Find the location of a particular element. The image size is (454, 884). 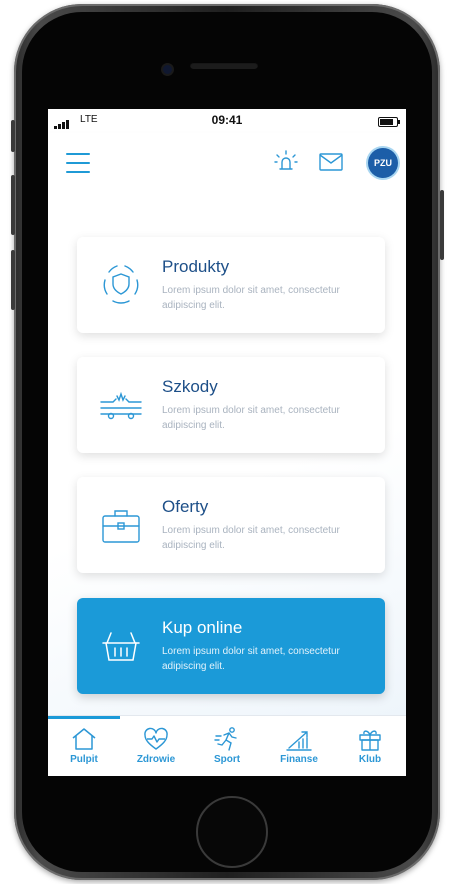

pzu-logo: PZU is located at coordinates (383, 163).